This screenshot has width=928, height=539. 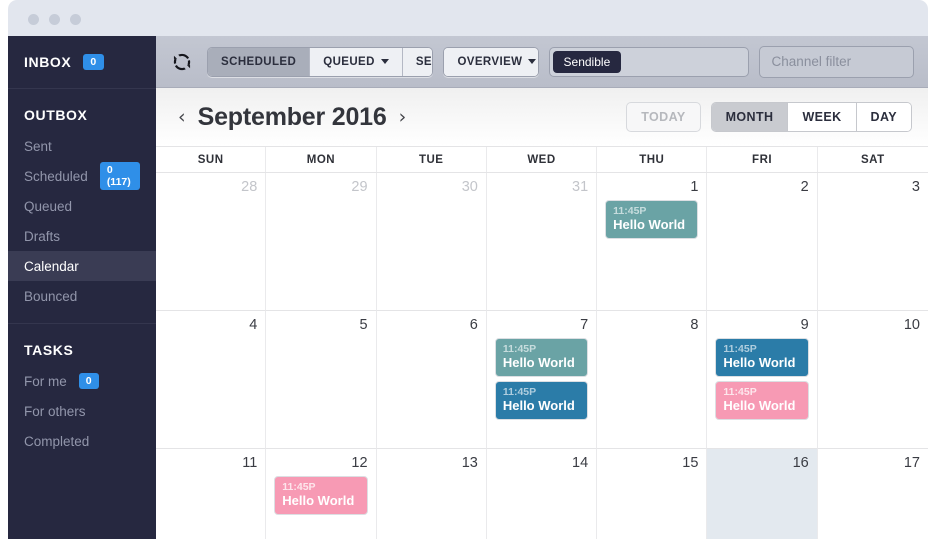 What do you see at coordinates (56, 176) in the screenshot?
I see `sidebar-item-label: Scheduled` at bounding box center [56, 176].